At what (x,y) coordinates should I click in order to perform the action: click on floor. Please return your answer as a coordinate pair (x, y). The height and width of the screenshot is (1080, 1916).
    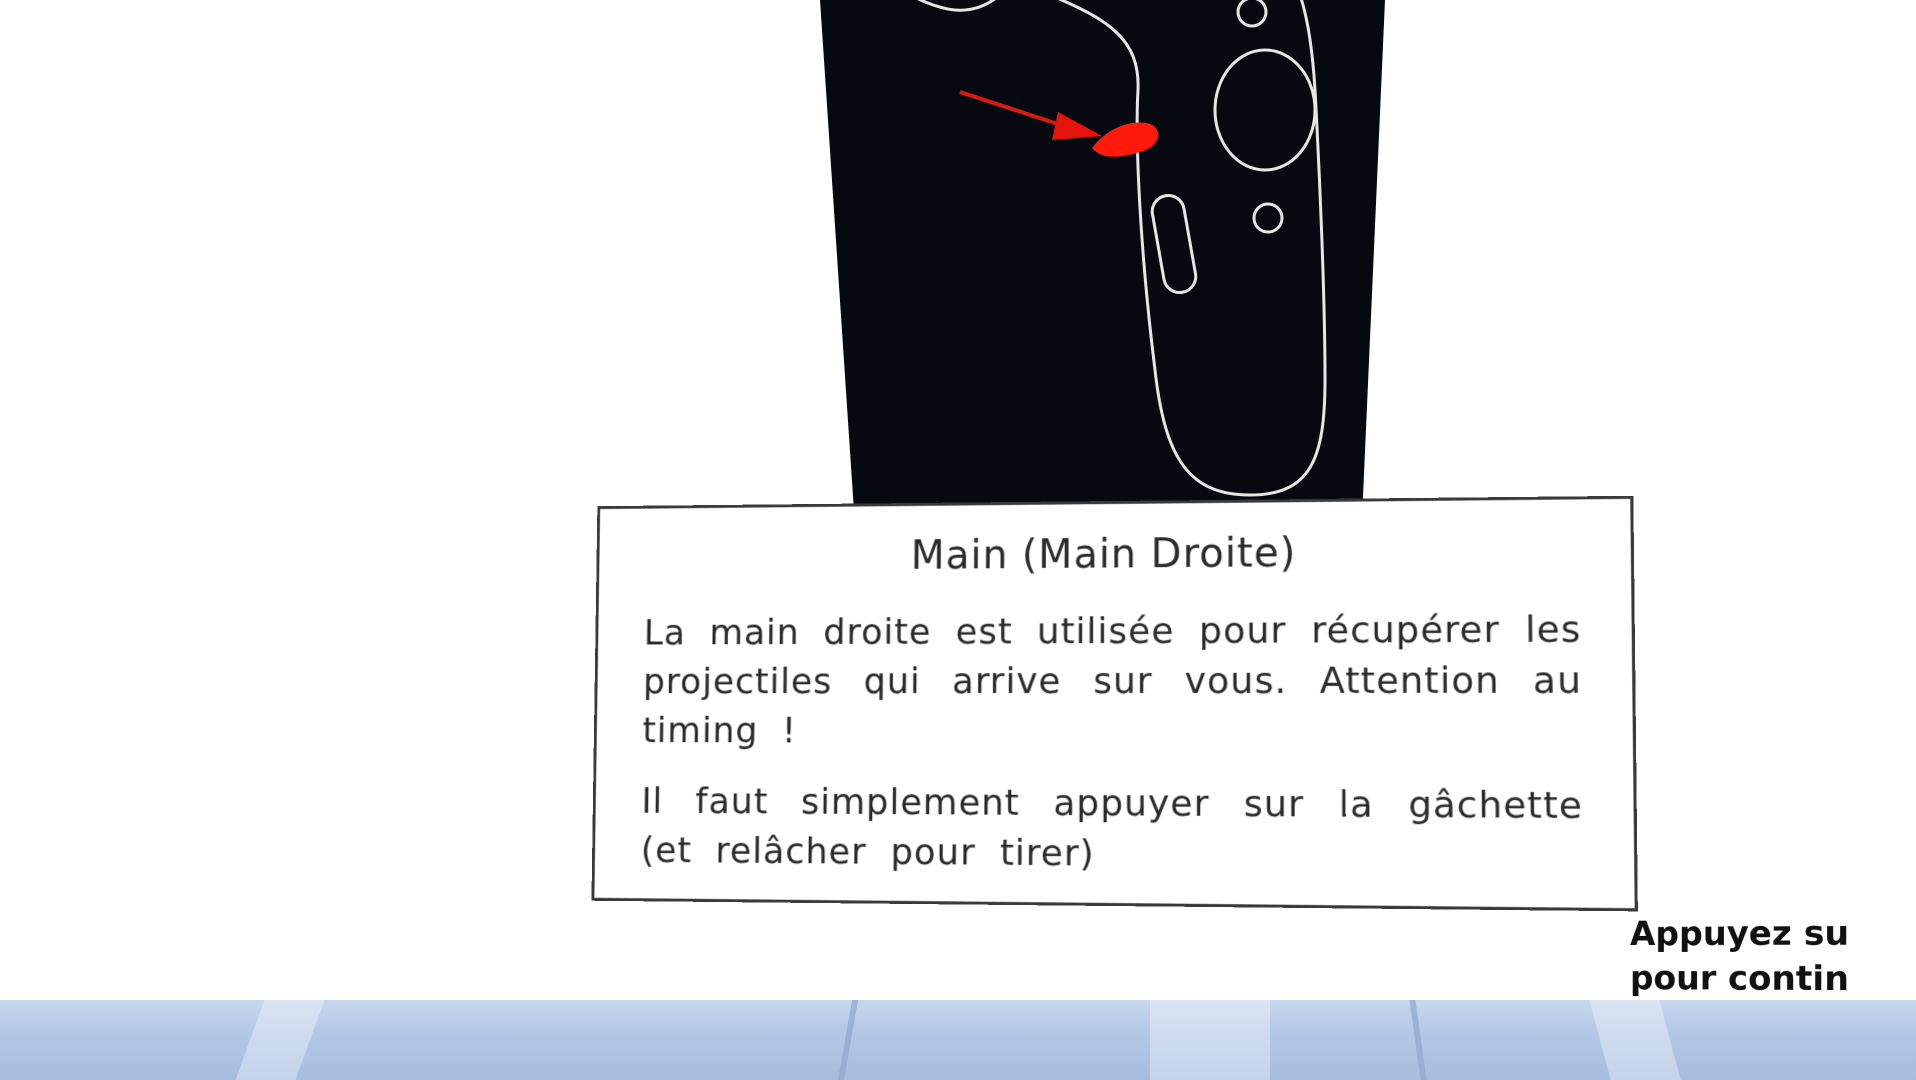
    Looking at the image, I should click on (958, 1040).